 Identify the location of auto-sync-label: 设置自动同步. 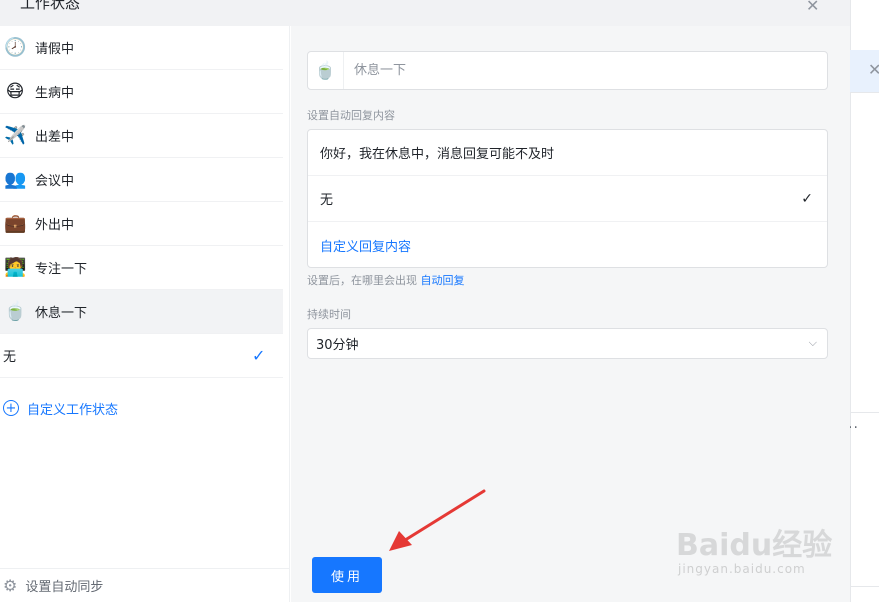
(64, 587).